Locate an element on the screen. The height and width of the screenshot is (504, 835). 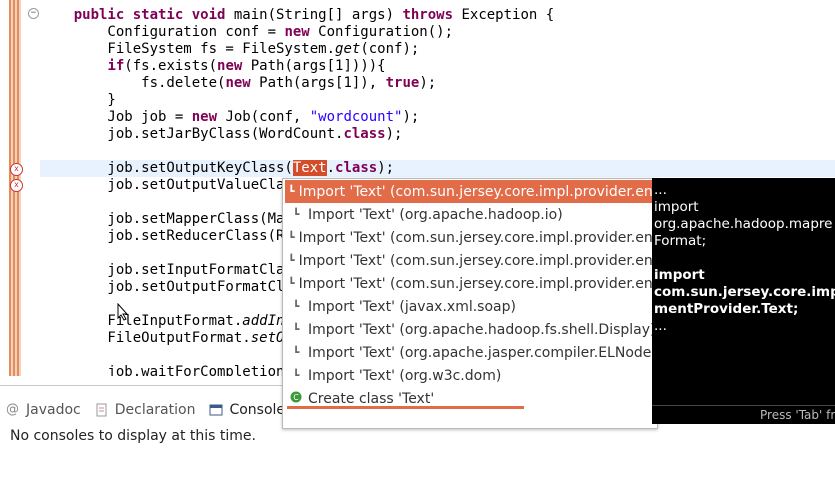
code-line: Job job = new Job(conf, "wordcount"); is located at coordinates (229, 117).